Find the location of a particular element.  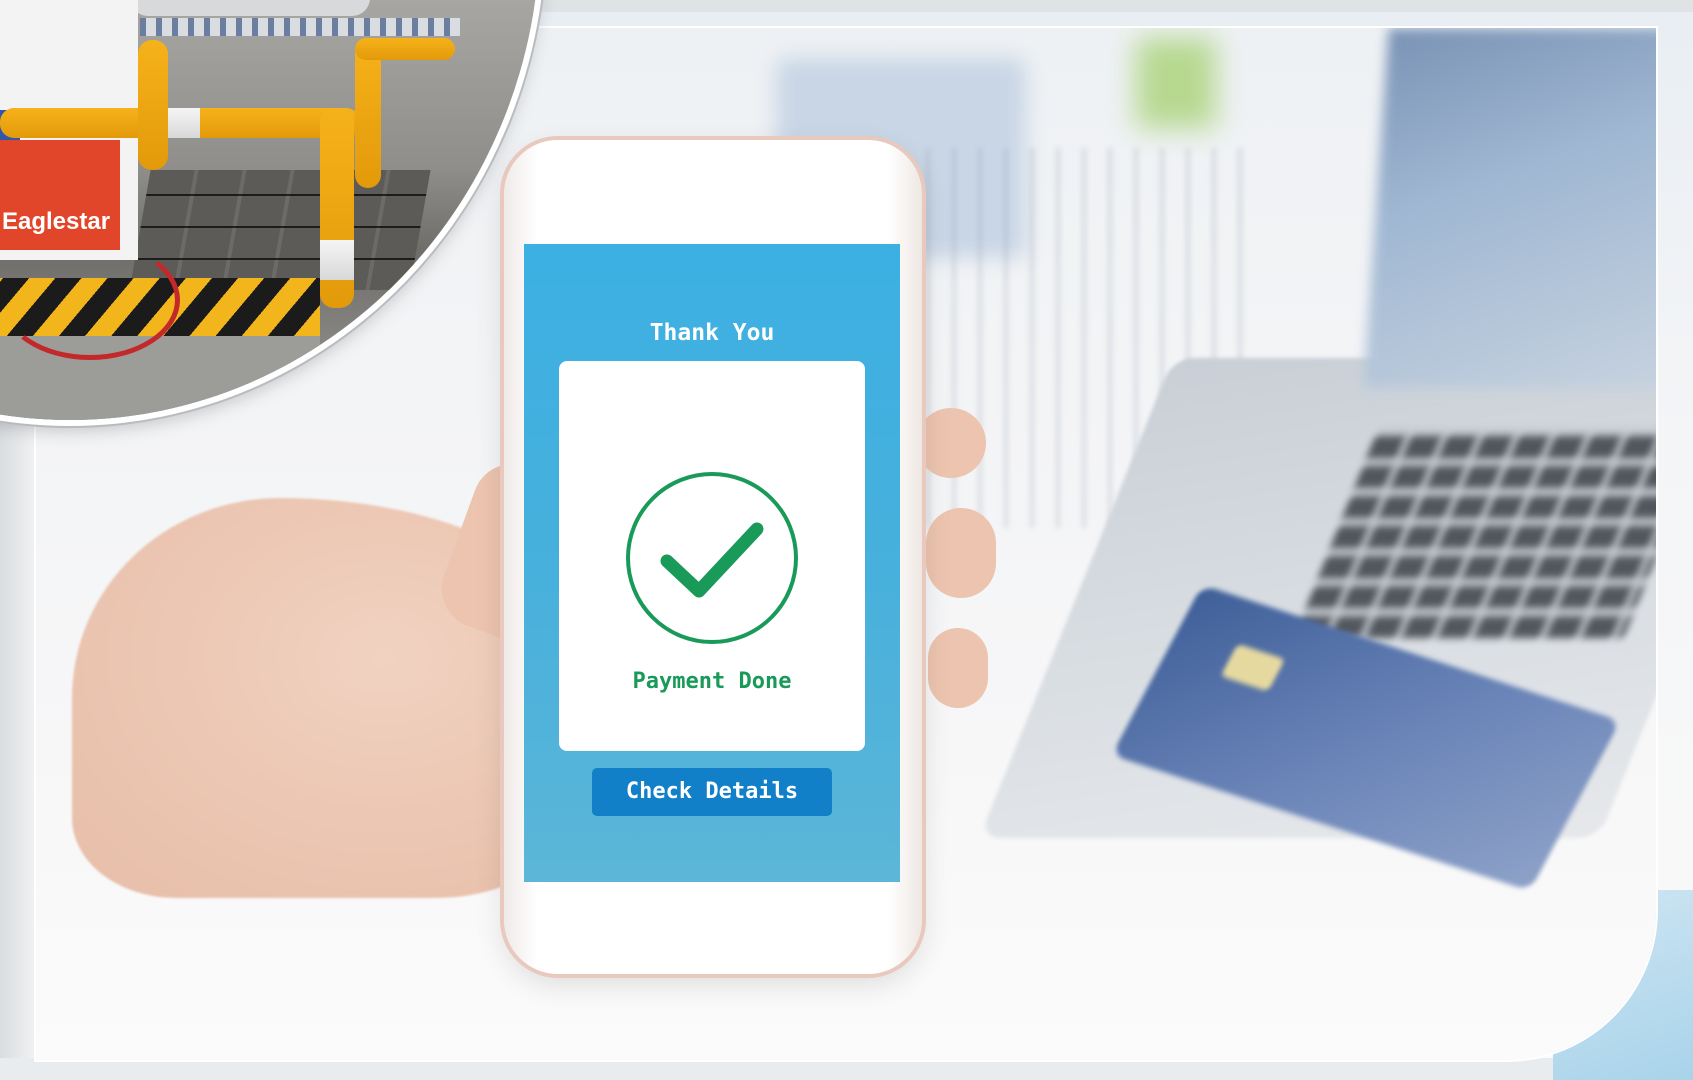

eaglestar-sign-text: Eaglestar is located at coordinates (56, 221).